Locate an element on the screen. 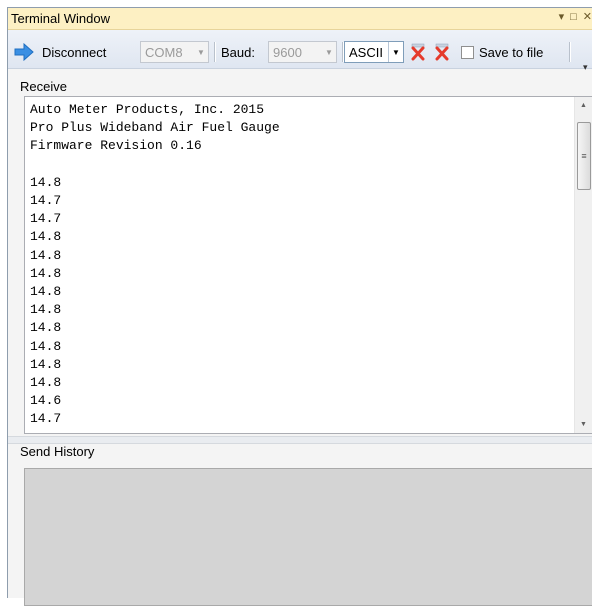  vertical-scrollbar: ▲ ≡ ▼ is located at coordinates (583, 265).